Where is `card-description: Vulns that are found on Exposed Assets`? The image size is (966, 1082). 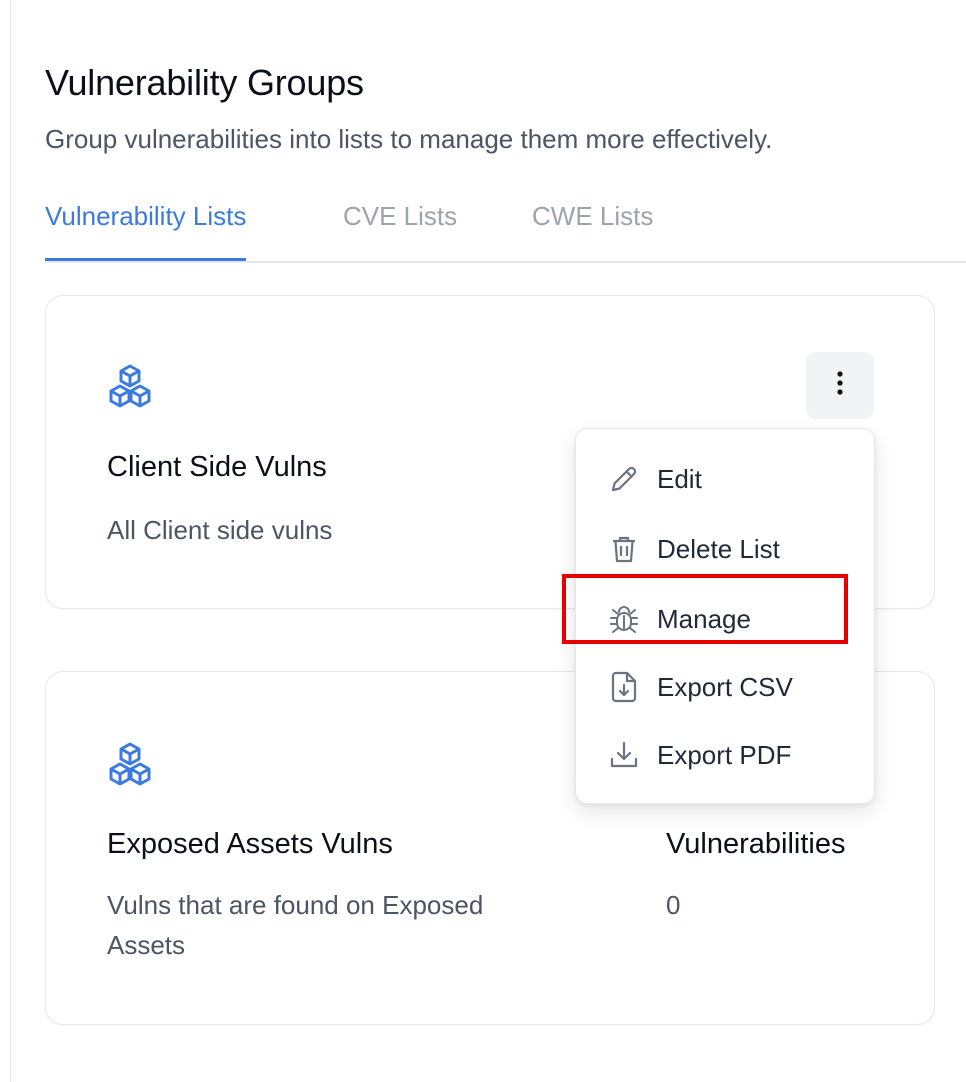 card-description: Vulns that are found on Exposed Assets is located at coordinates (295, 925).